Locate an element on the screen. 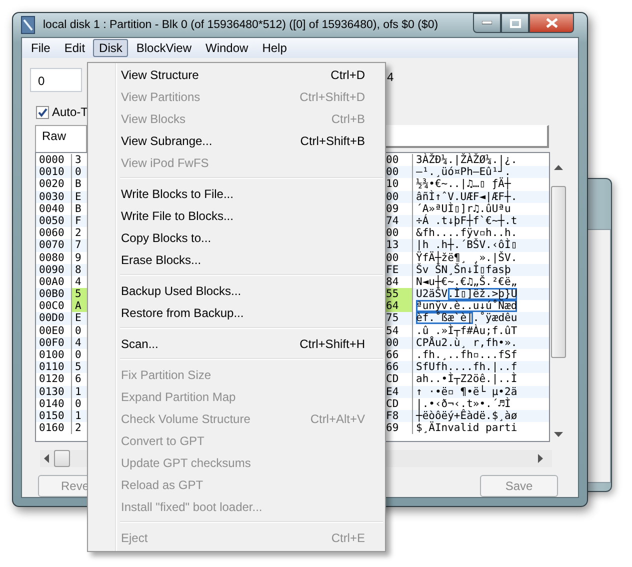 This screenshot has height=567, width=632. ascii-text: |.•‹ð¬‹.t»•.´♬Ì is located at coordinates (463, 404).